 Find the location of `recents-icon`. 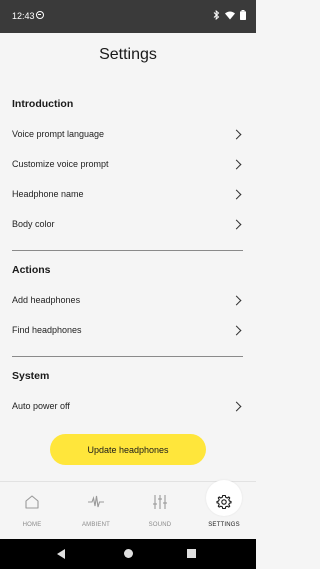

recents-icon is located at coordinates (191, 553).